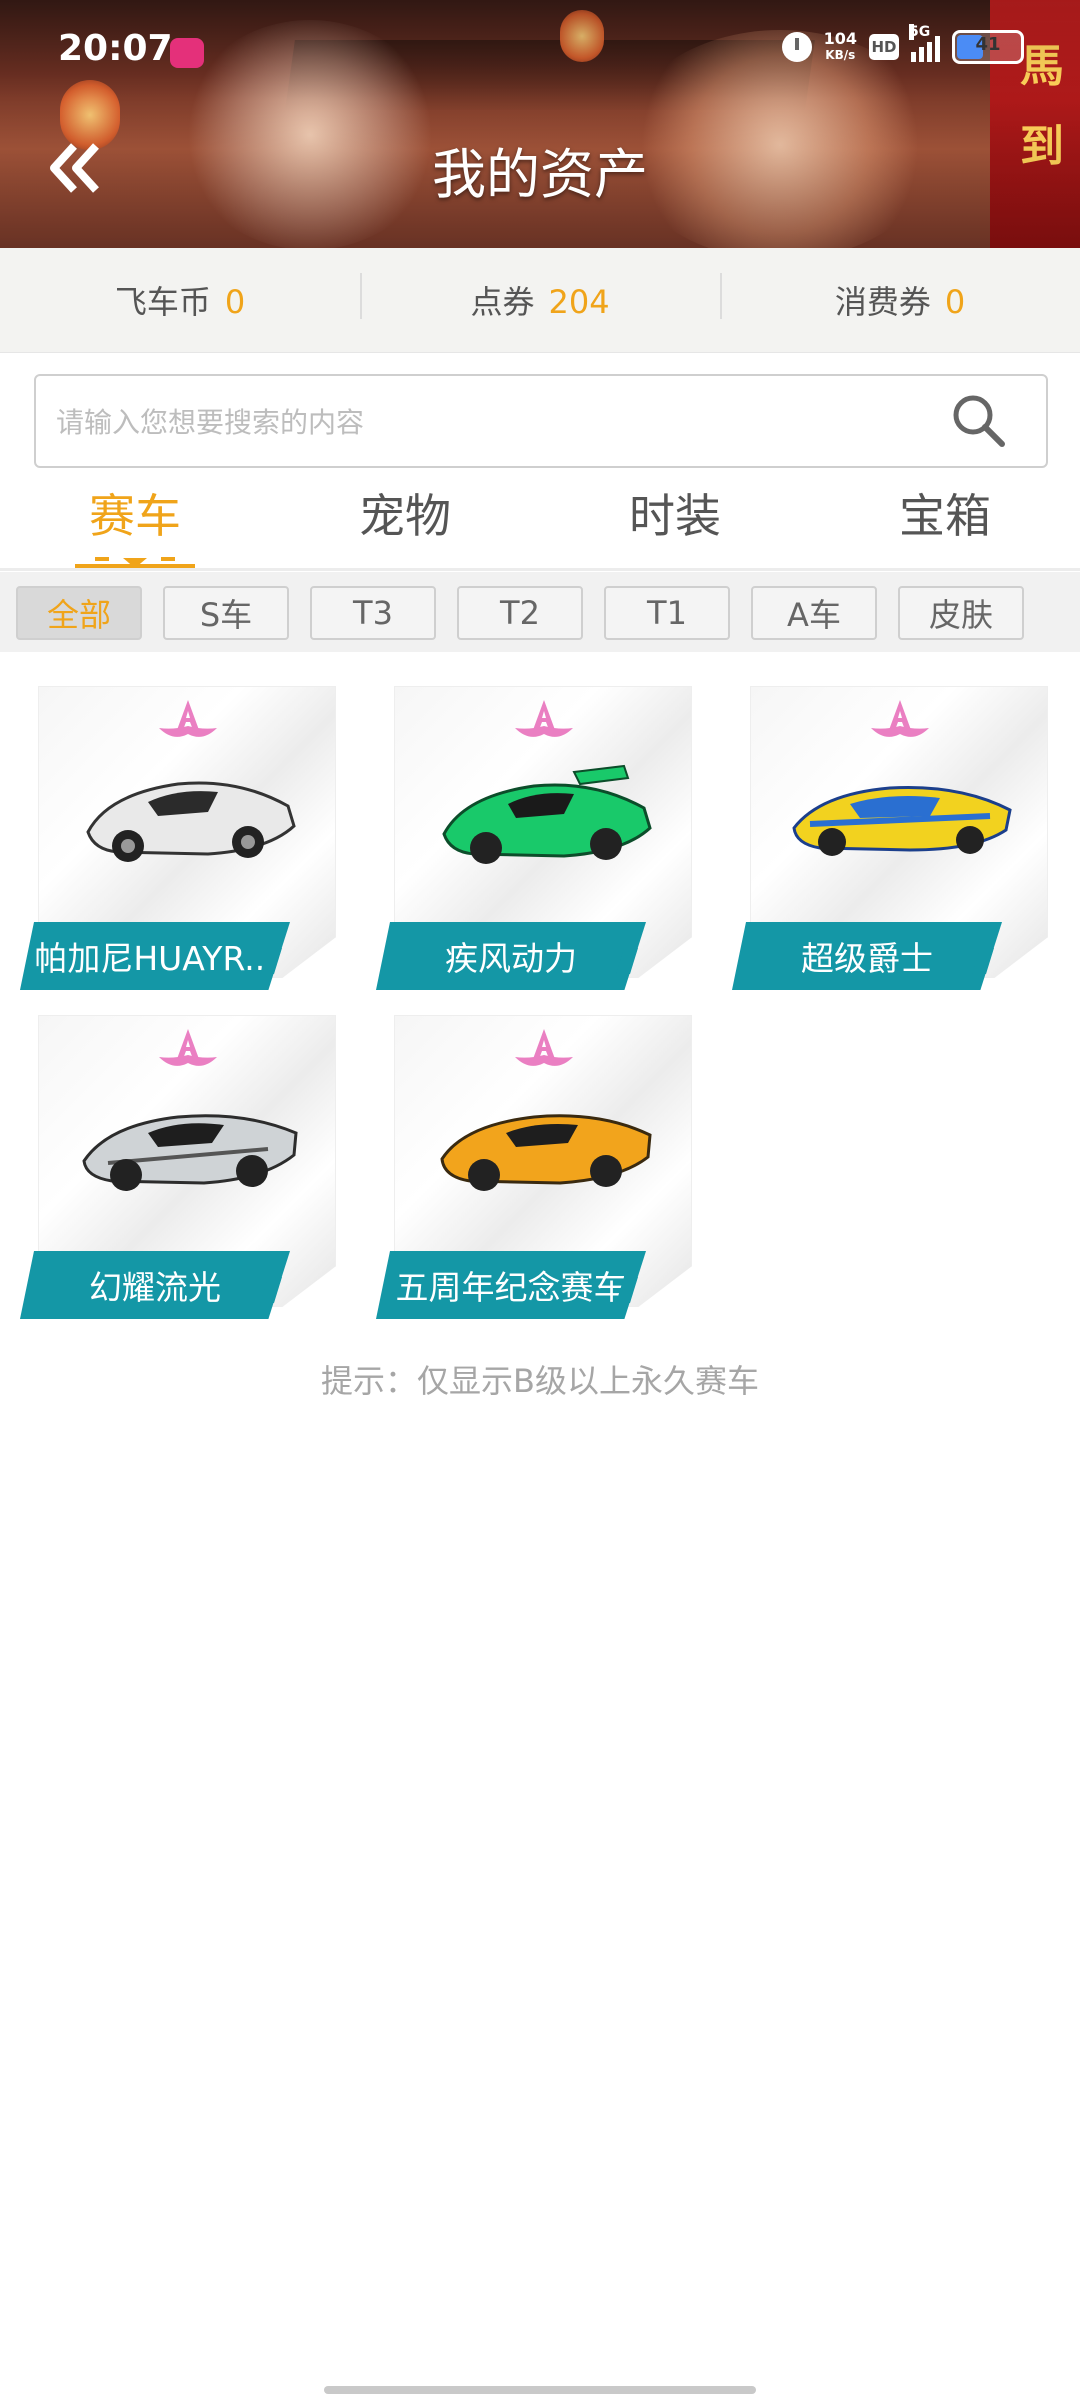  I want to click on app-notification-icon, so click(187, 53).